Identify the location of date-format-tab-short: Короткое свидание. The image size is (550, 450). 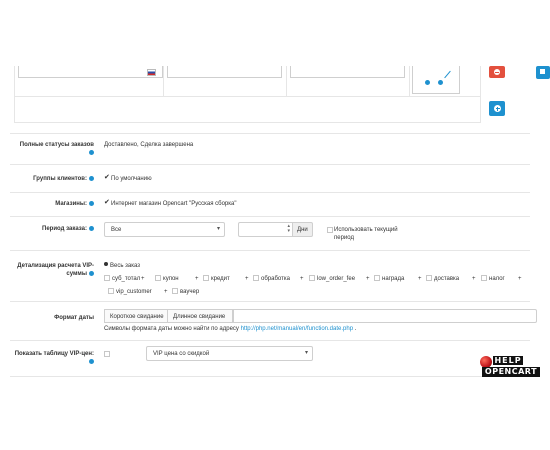
(136, 316).